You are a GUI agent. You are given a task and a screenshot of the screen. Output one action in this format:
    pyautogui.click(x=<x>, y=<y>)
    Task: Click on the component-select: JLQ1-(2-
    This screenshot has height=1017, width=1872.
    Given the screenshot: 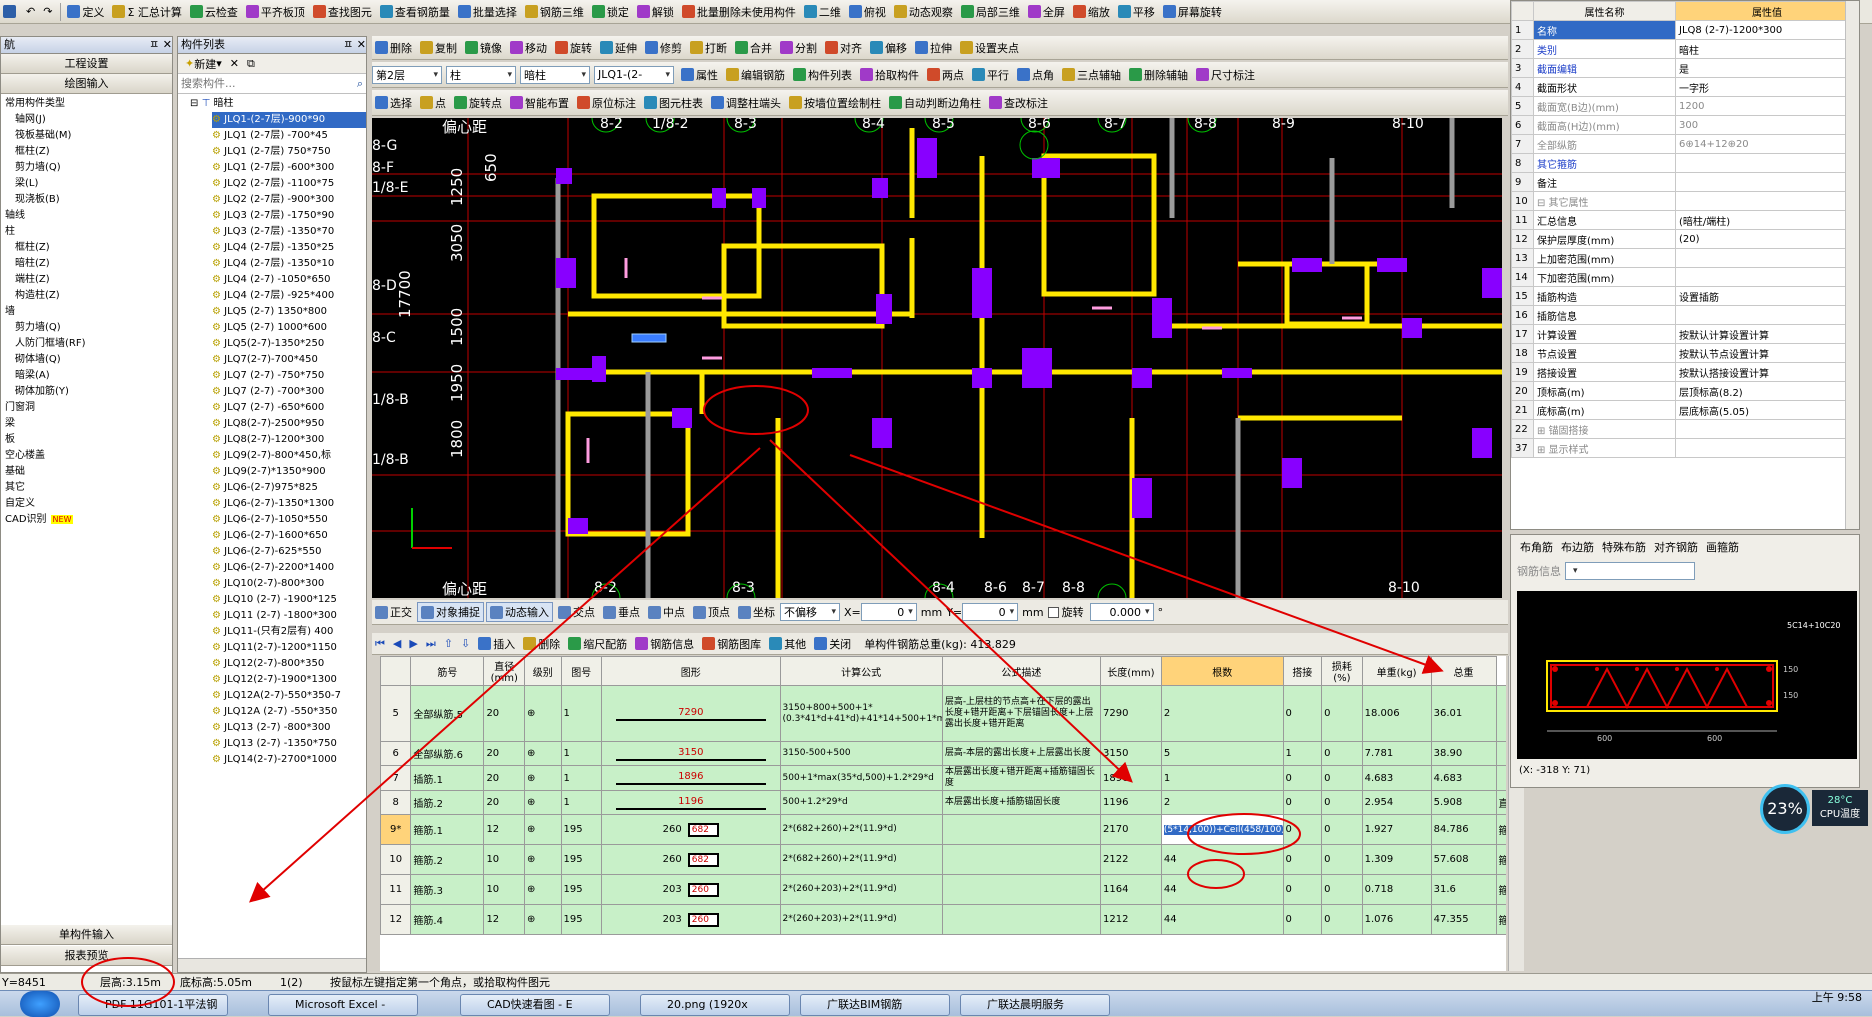 What is the action you would take?
    pyautogui.click(x=634, y=74)
    